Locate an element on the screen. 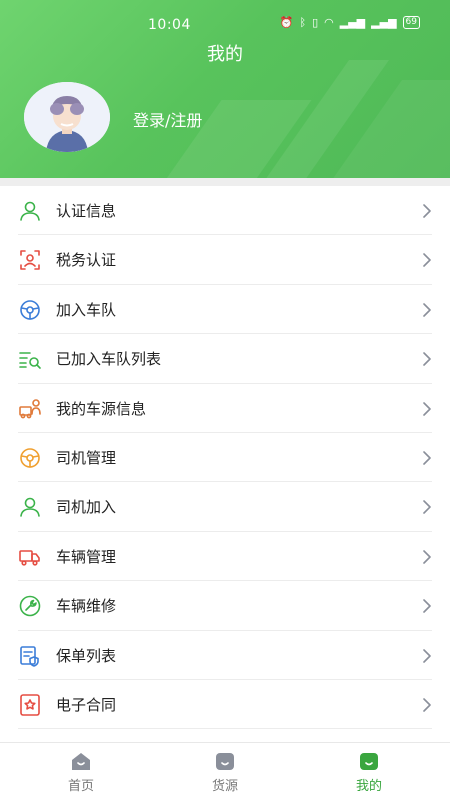 This screenshot has width=450, height=800. truck-icon is located at coordinates (30, 557).